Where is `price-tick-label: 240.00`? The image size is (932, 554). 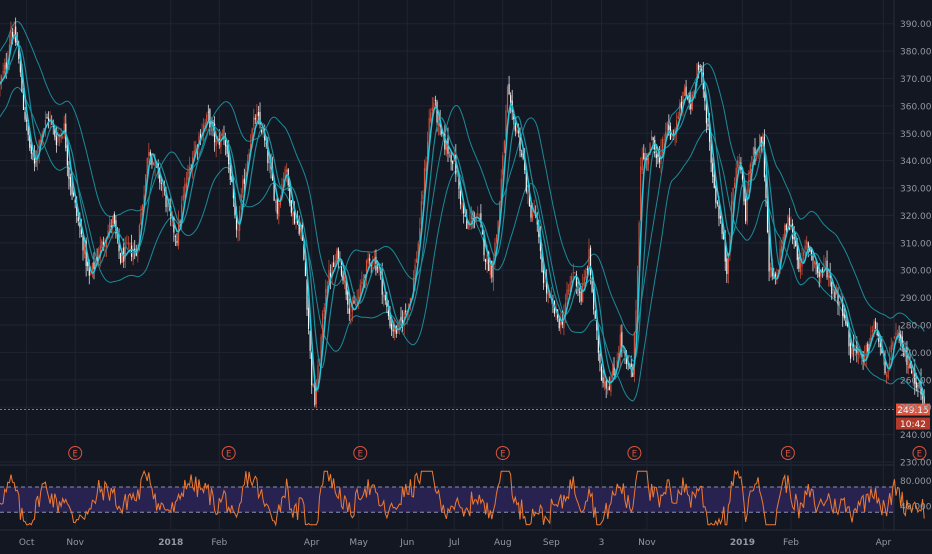
price-tick-label: 240.00 is located at coordinates (916, 436).